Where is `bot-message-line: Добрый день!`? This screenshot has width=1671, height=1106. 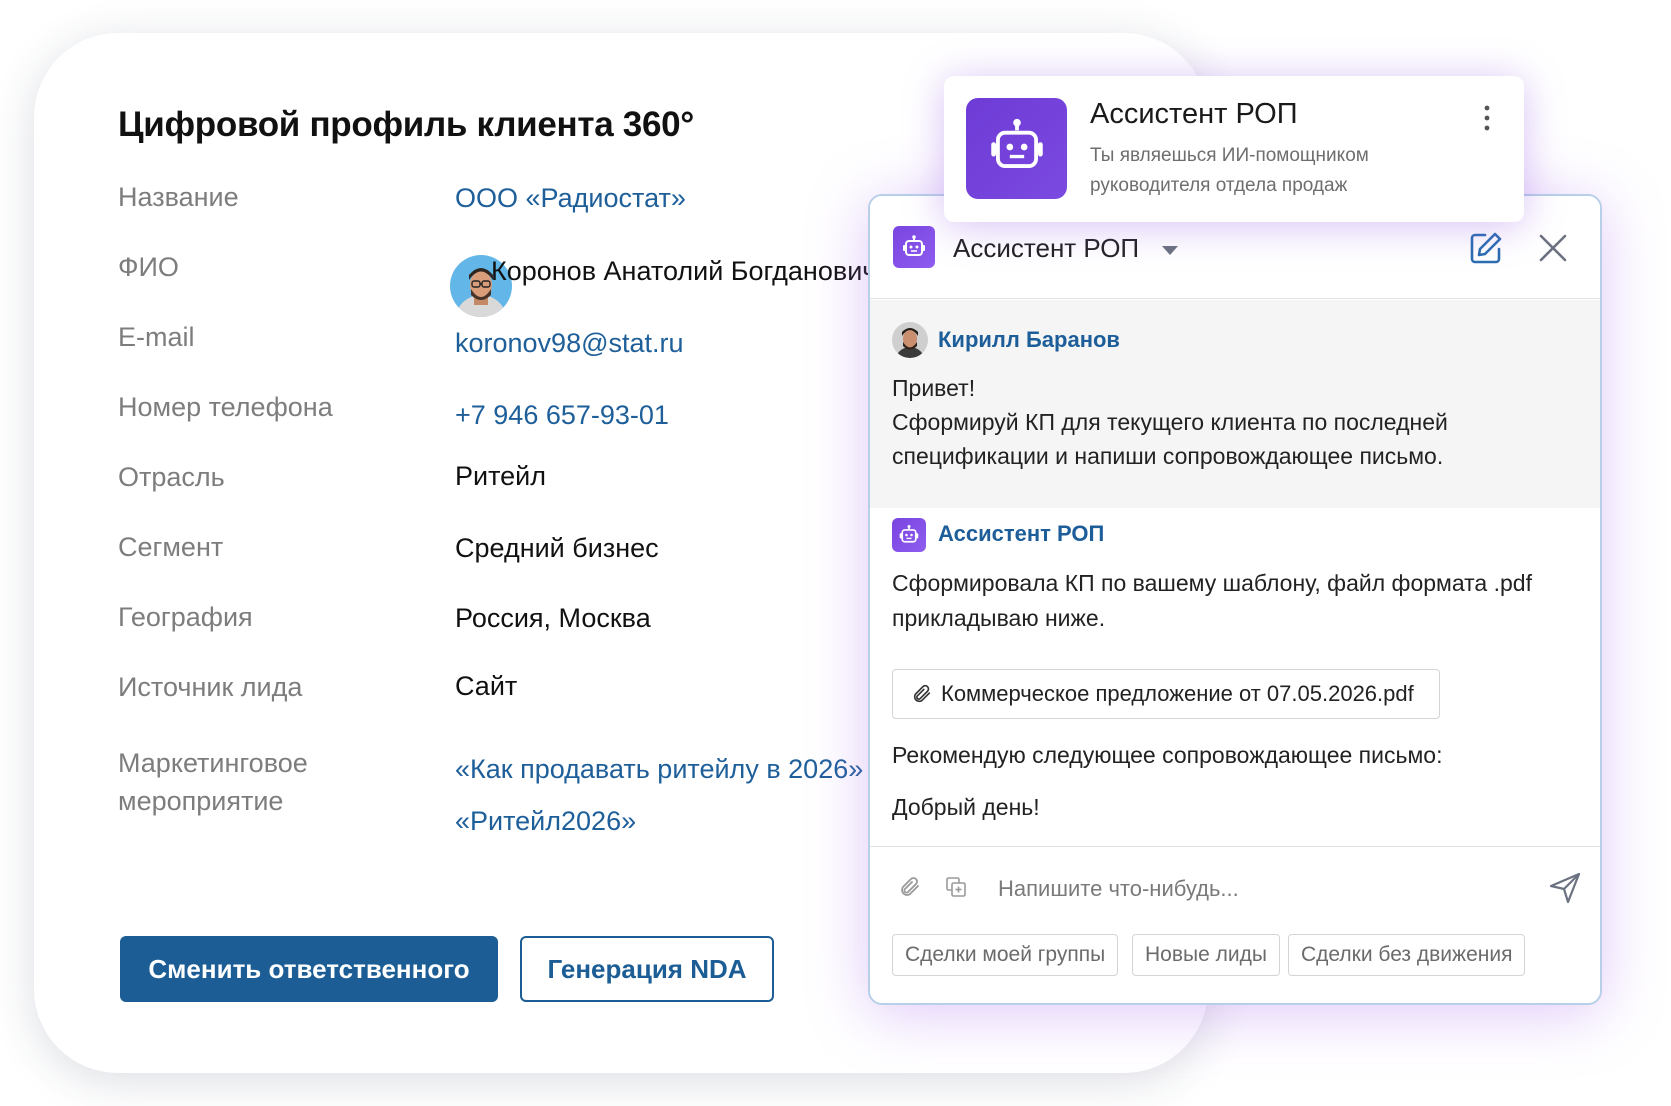 bot-message-line: Добрый день! is located at coordinates (966, 807).